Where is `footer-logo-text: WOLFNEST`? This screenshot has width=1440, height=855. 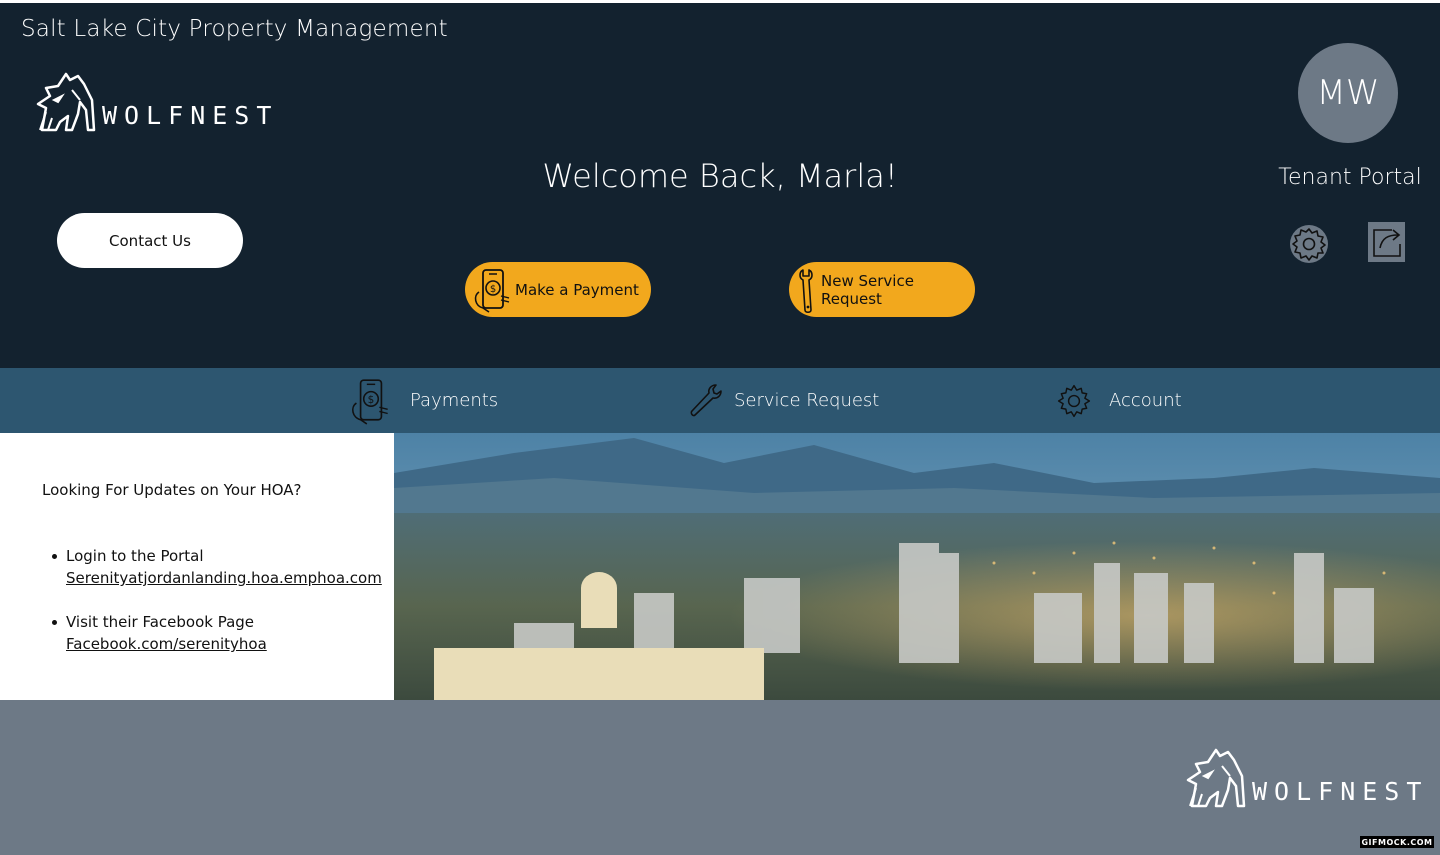
footer-logo-text: WOLFNEST is located at coordinates (1340, 791).